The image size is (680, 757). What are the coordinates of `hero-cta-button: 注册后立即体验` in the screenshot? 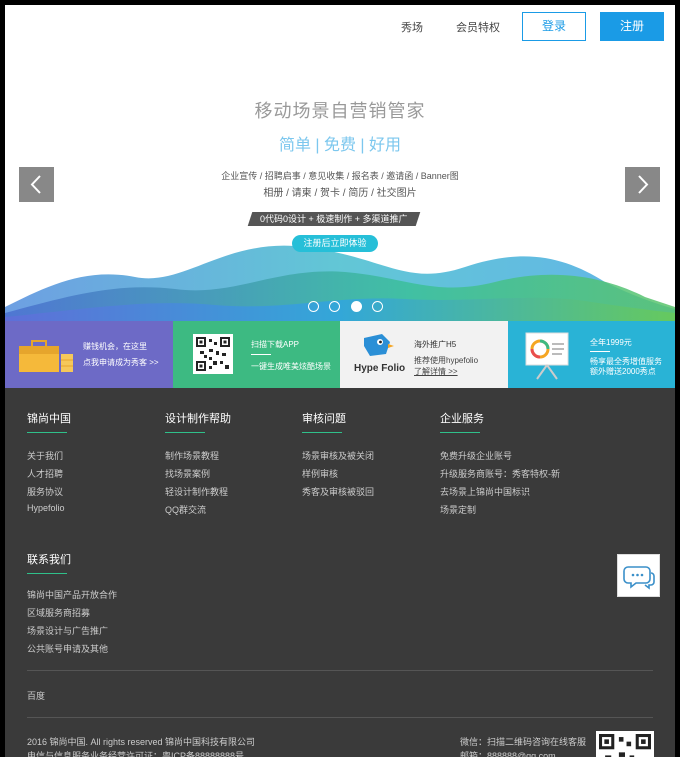 It's located at (335, 243).